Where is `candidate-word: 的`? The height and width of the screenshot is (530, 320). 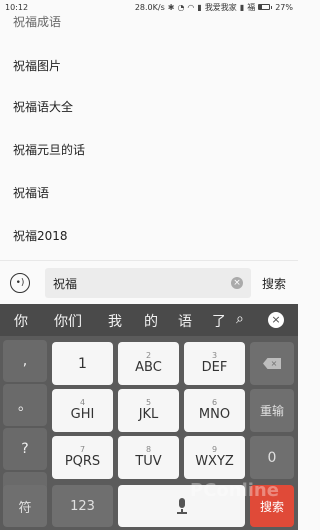
candidate-word: 的 is located at coordinates (151, 321).